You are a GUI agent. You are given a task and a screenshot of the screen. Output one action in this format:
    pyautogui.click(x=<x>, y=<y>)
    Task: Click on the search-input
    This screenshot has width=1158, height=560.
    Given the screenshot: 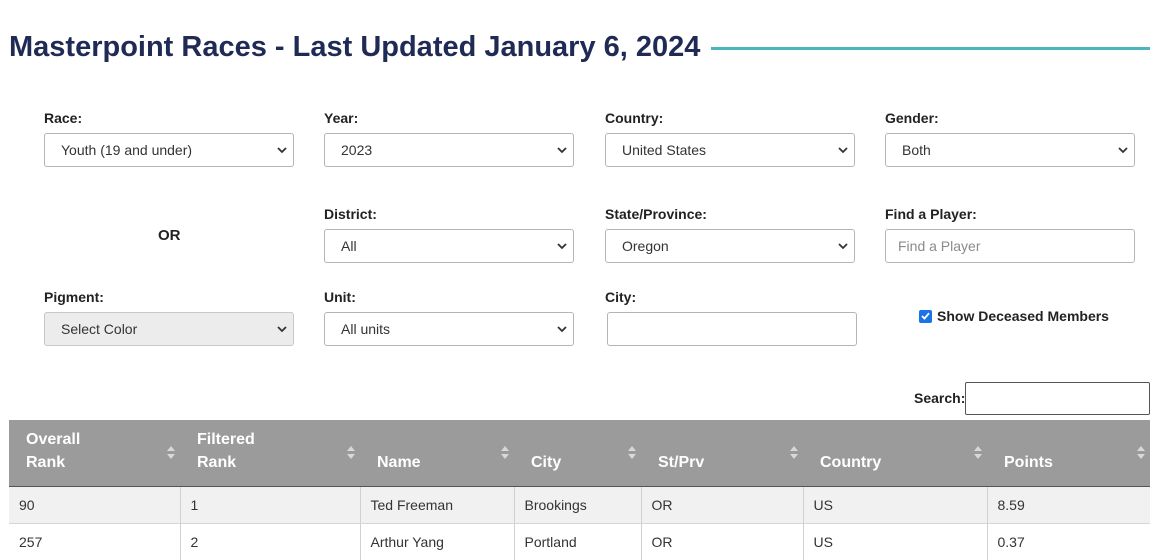 What is the action you would take?
    pyautogui.click(x=1057, y=398)
    